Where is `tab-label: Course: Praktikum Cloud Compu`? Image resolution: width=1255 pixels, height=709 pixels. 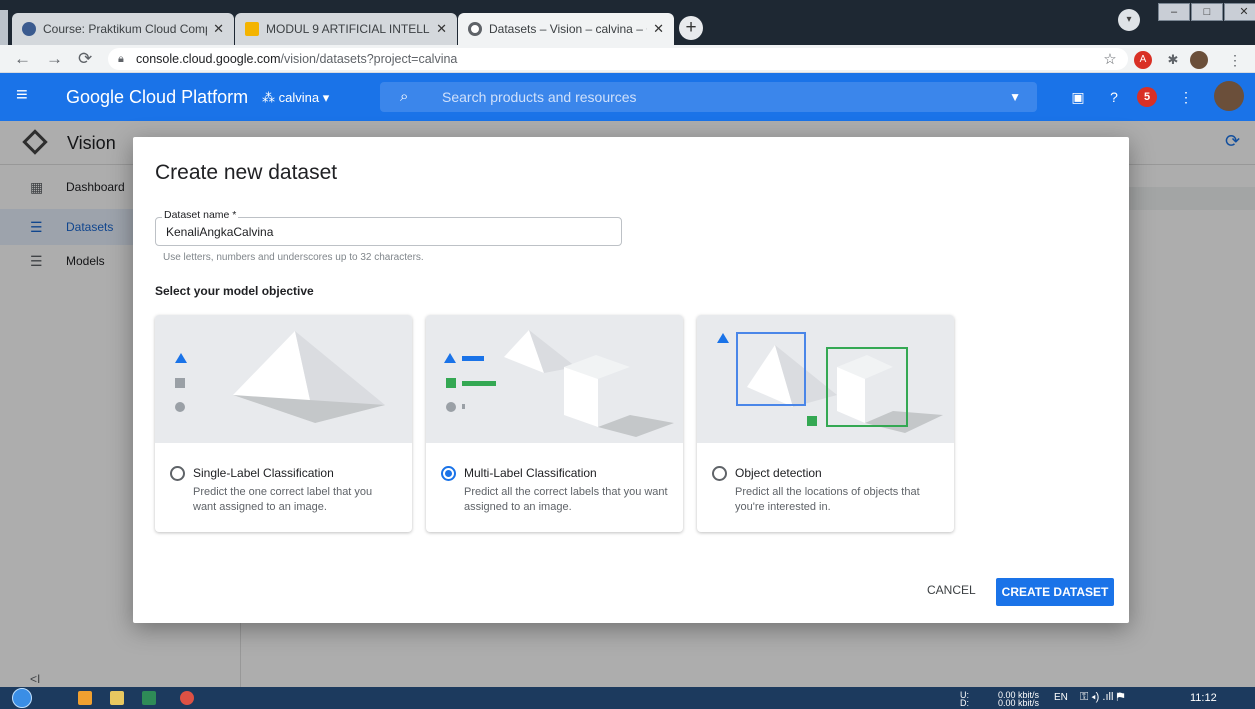 tab-label: Course: Praktikum Cloud Compu is located at coordinates (125, 29).